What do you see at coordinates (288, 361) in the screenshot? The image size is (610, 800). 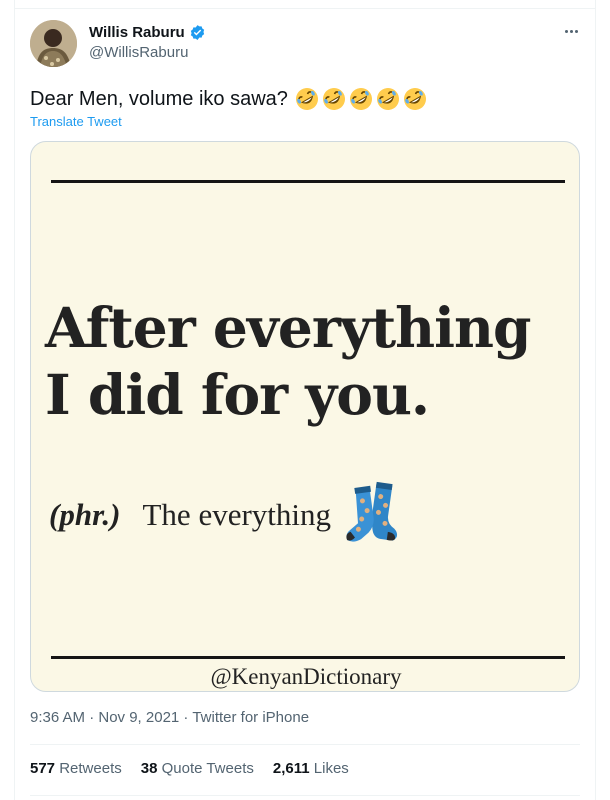 I see `media-headline: After everything I did for you.` at bounding box center [288, 361].